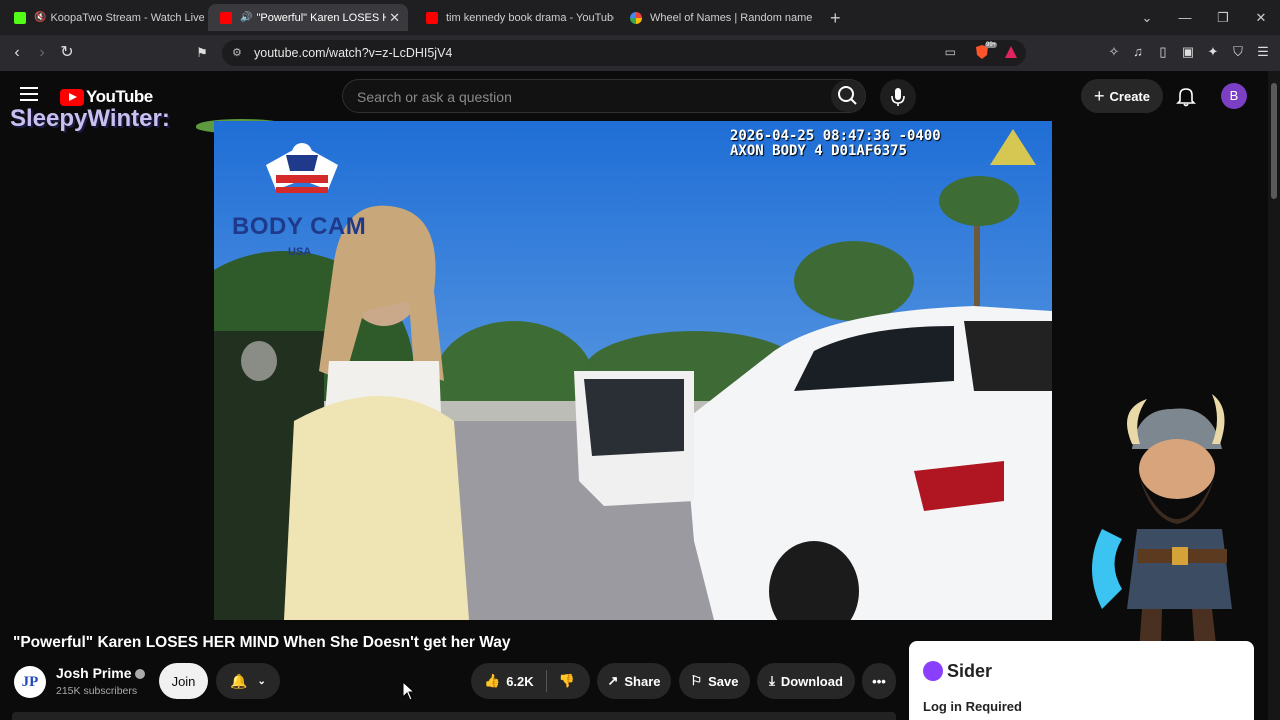 The image size is (1280, 720). I want to click on vpn-icon: ⛉, so click(1238, 52).